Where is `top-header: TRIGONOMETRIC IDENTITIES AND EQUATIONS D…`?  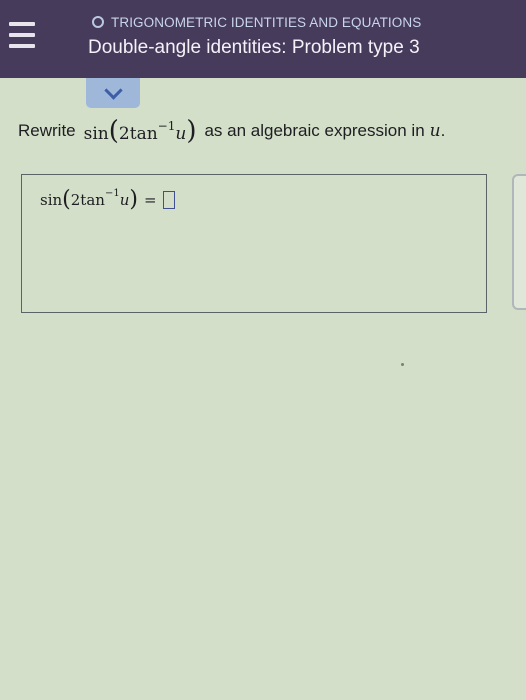
top-header: TRIGONOMETRIC IDENTITIES AND EQUATIONS D… is located at coordinates (263, 39).